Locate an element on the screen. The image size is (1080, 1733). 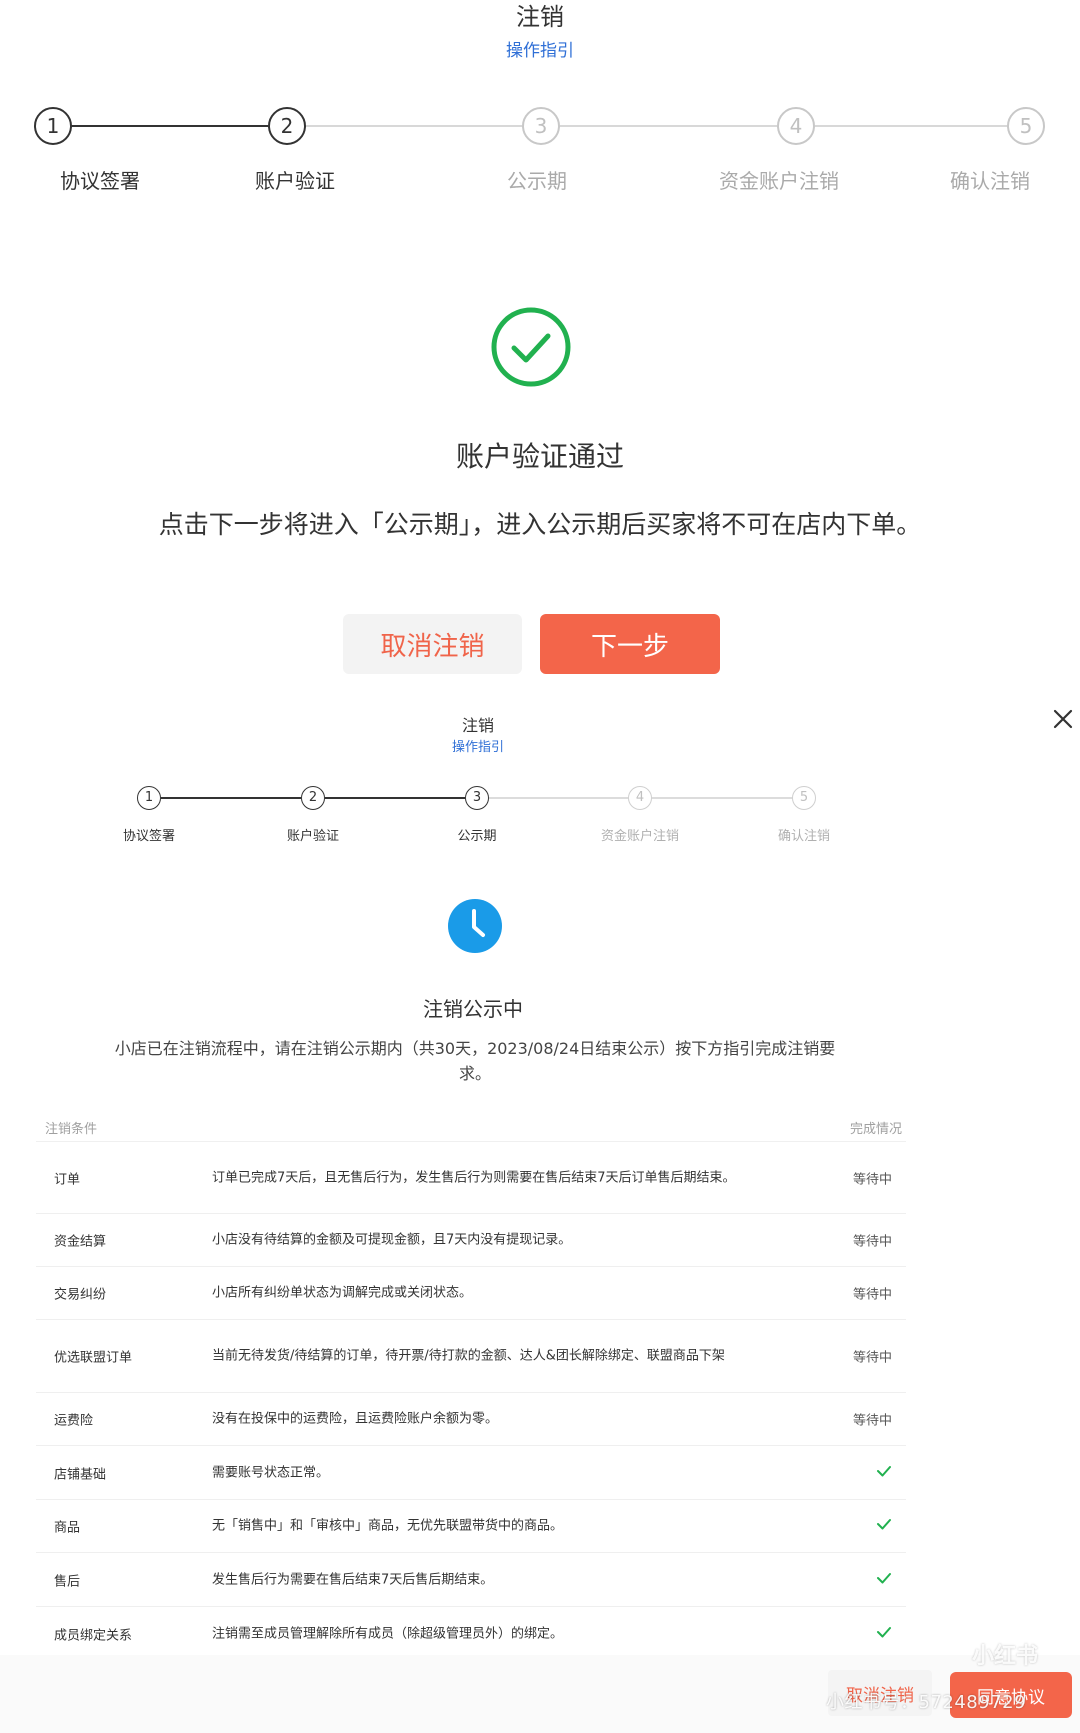
table-row: 运费险 没有在投保中的运费险，且运费险账户余额为零。 等待中 is located at coordinates (471, 1419).